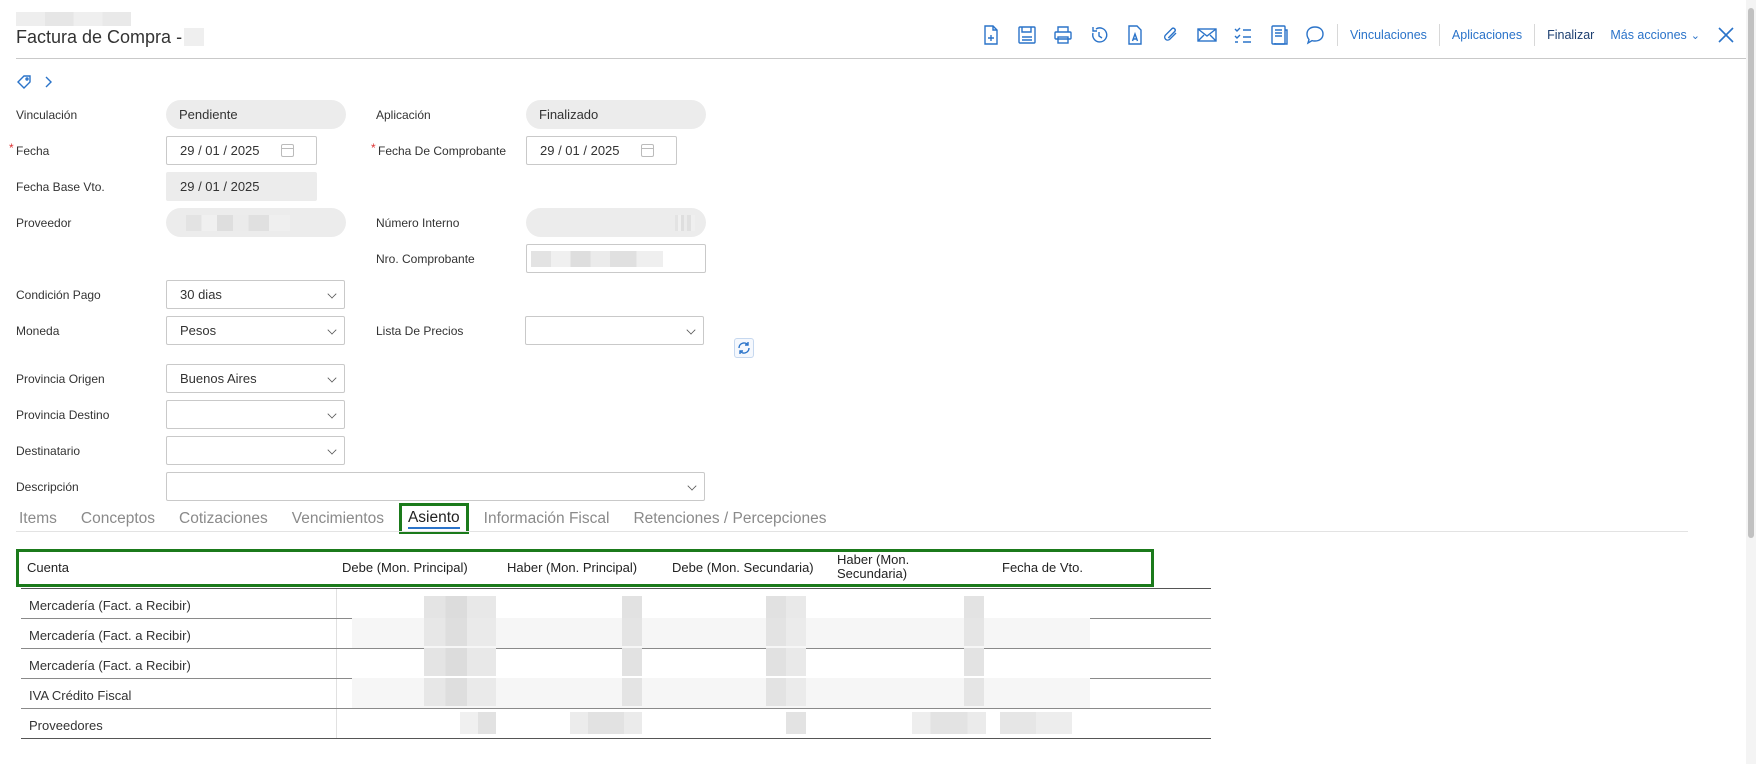  Describe the element at coordinates (63, 415) in the screenshot. I see `provincia-destino-label: Provincia Destino` at that location.